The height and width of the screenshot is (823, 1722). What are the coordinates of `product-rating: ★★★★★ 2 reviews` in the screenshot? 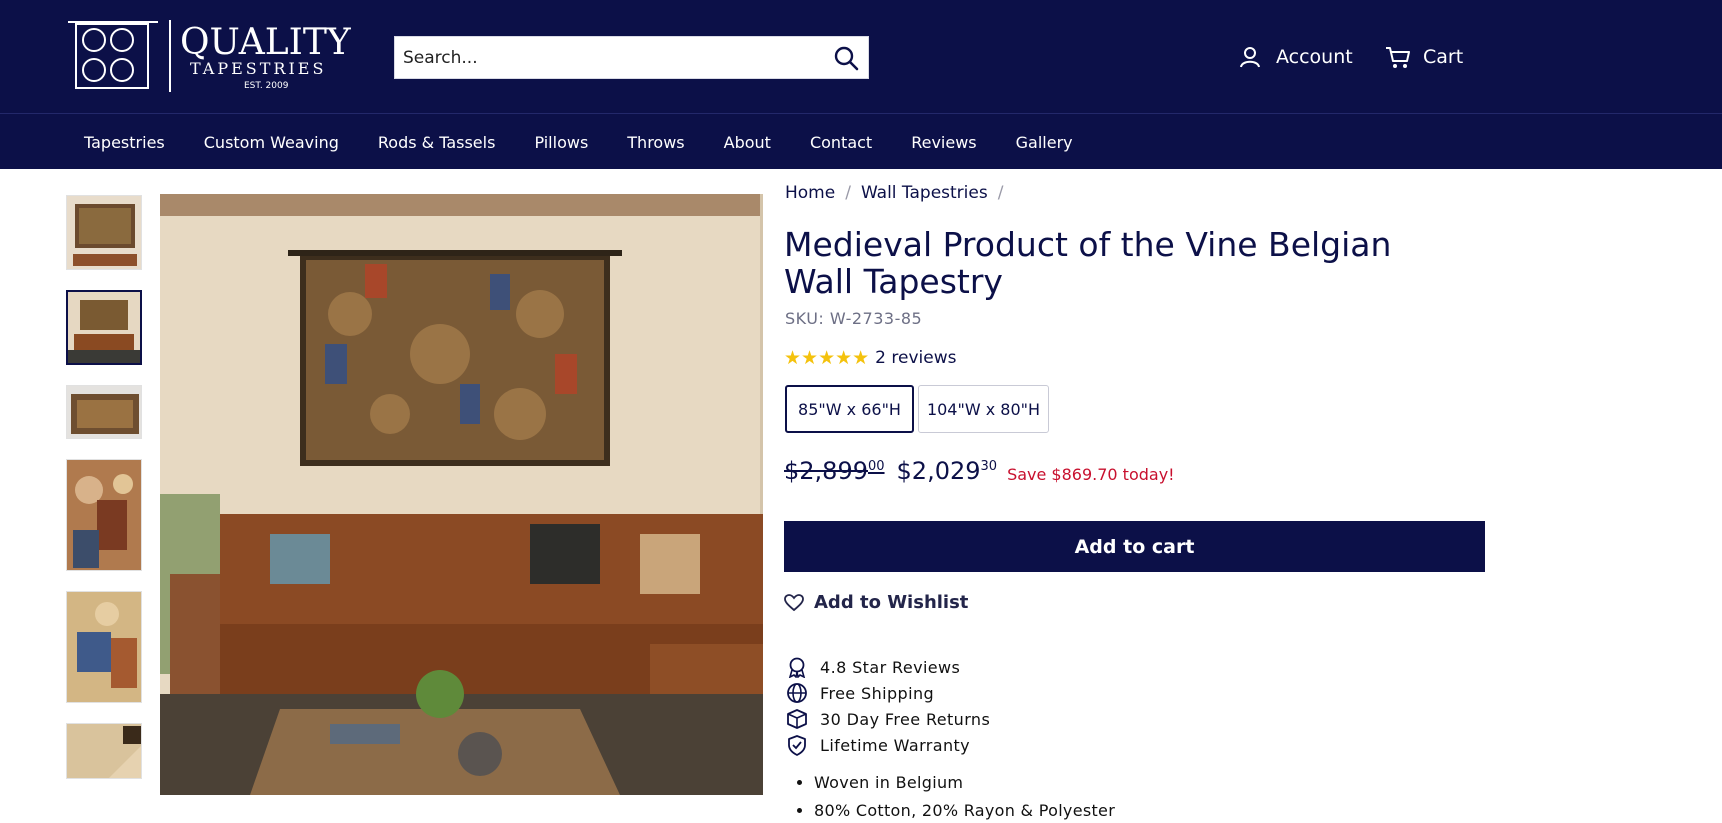 It's located at (870, 358).